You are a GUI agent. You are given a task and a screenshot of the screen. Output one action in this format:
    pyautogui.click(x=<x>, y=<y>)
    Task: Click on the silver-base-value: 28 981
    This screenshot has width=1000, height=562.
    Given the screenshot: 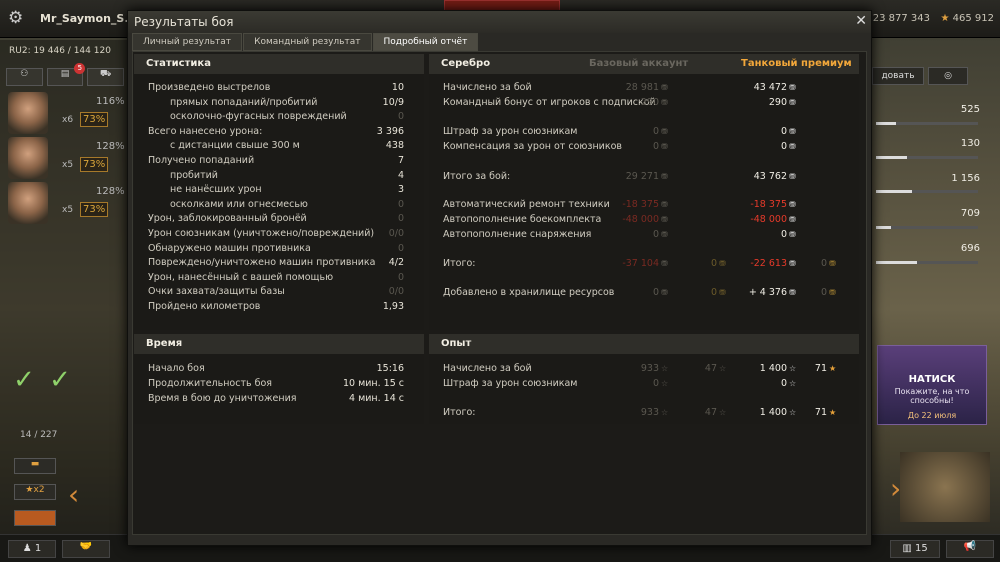 What is the action you would take?
    pyautogui.click(x=642, y=87)
    